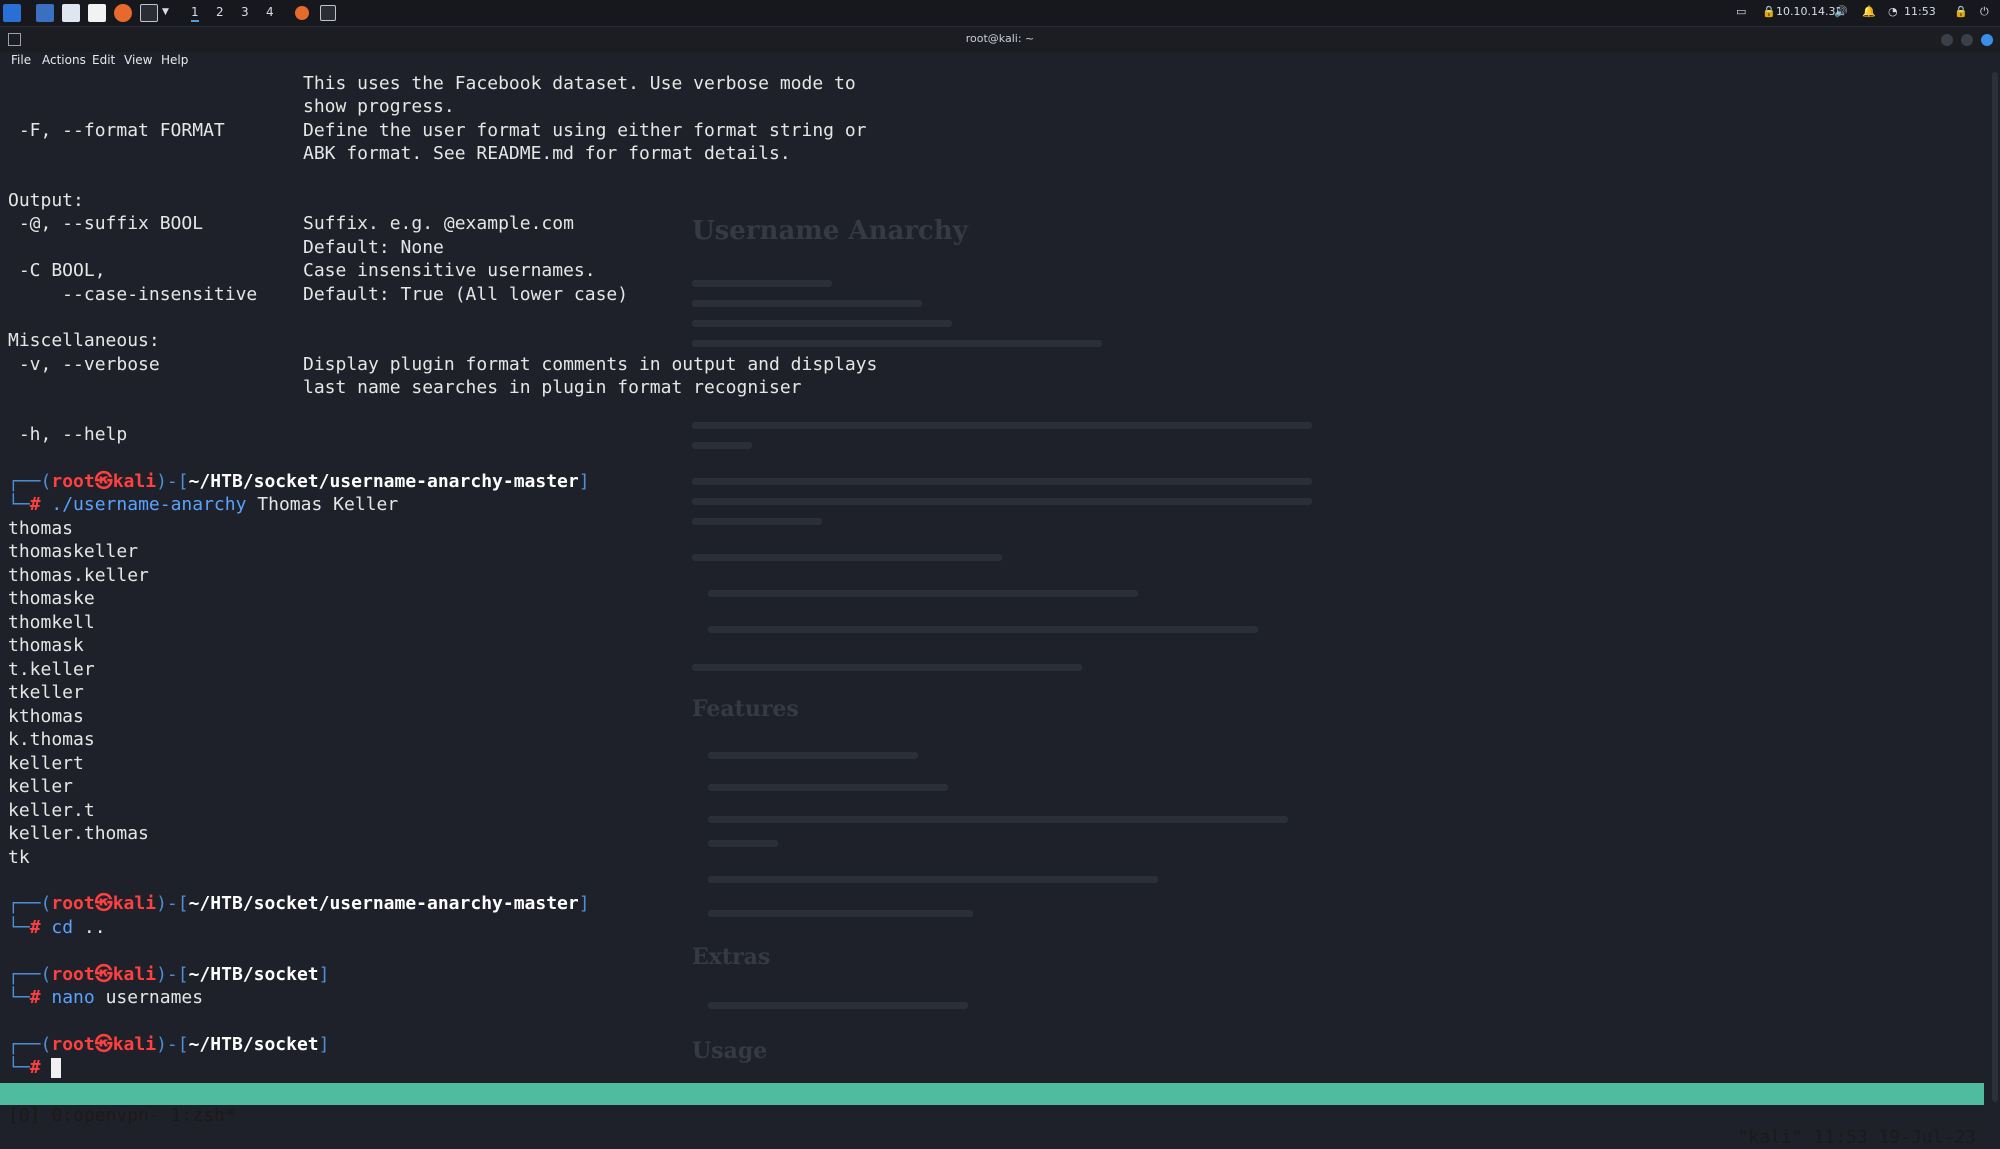 This screenshot has height=1149, width=2000. What do you see at coordinates (73, 551) in the screenshot?
I see `output-line: thomaskeller` at bounding box center [73, 551].